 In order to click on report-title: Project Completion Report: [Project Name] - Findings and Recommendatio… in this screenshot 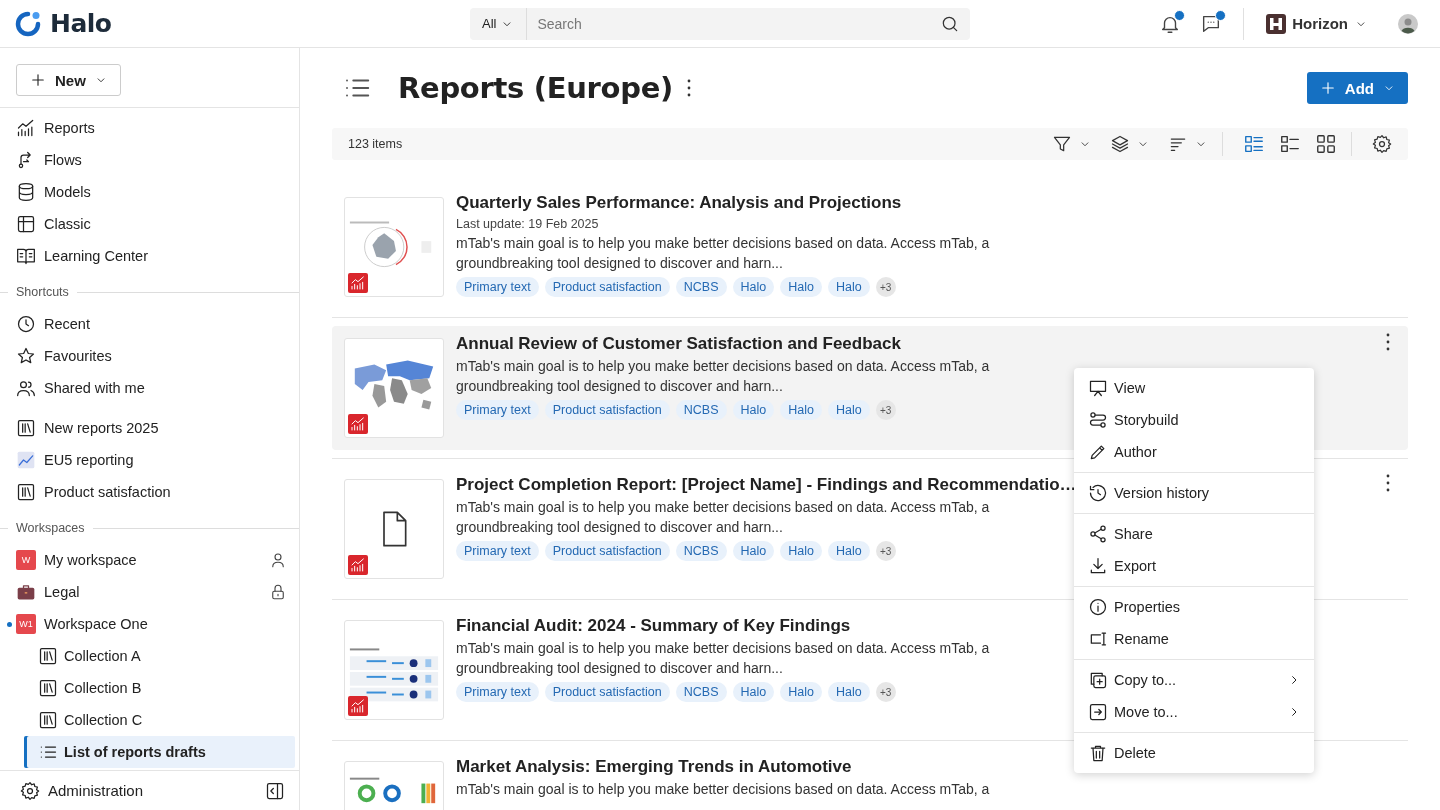, I will do `click(766, 485)`.